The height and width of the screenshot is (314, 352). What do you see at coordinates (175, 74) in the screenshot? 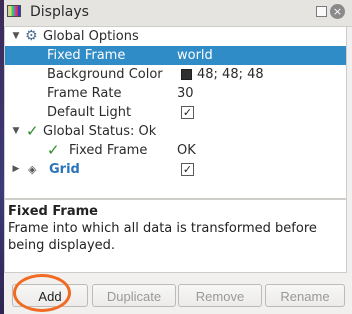
I see `property-background-color: Background Color 48; 48; 48` at bounding box center [175, 74].